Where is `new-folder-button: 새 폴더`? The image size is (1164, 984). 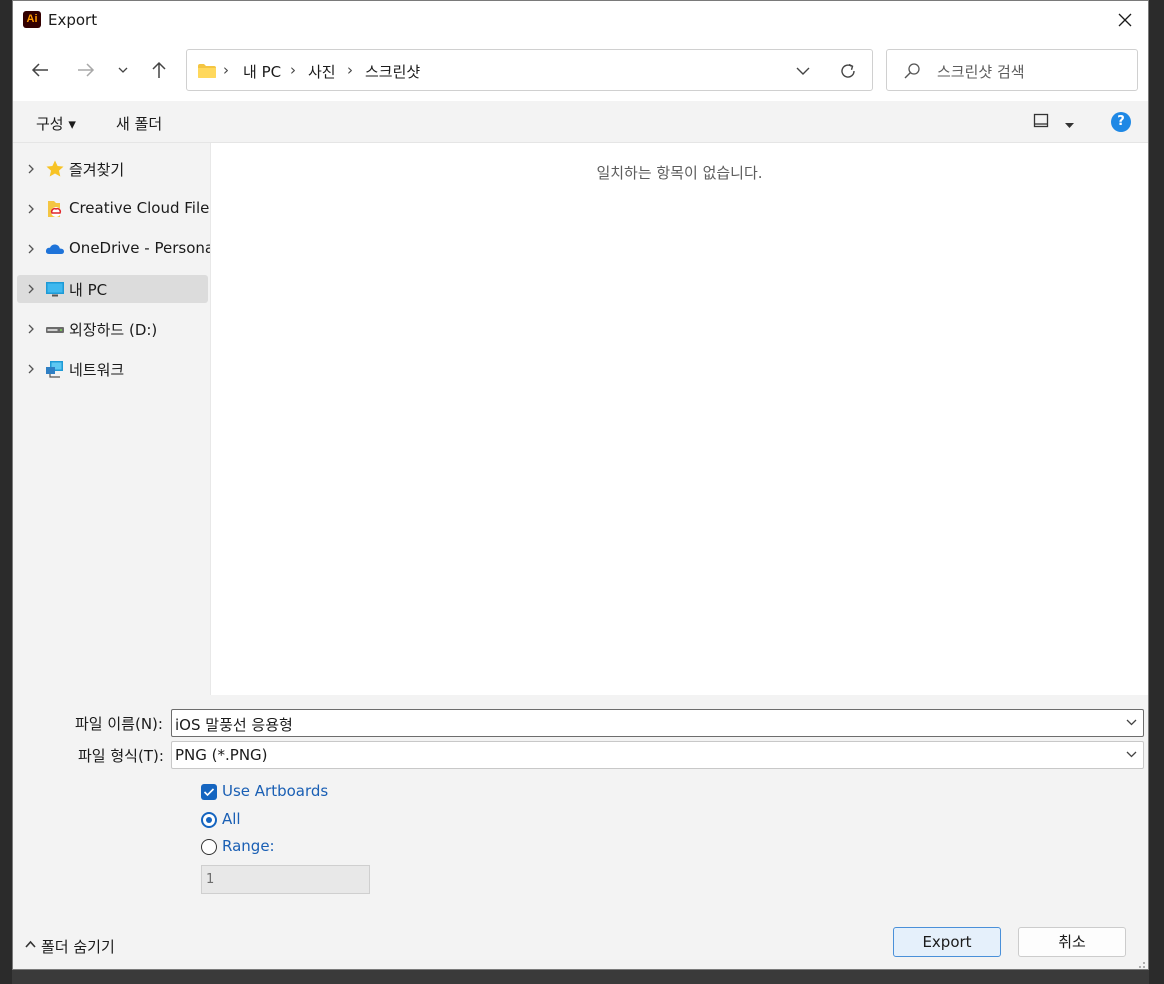 new-folder-button: 새 폴더 is located at coordinates (139, 123).